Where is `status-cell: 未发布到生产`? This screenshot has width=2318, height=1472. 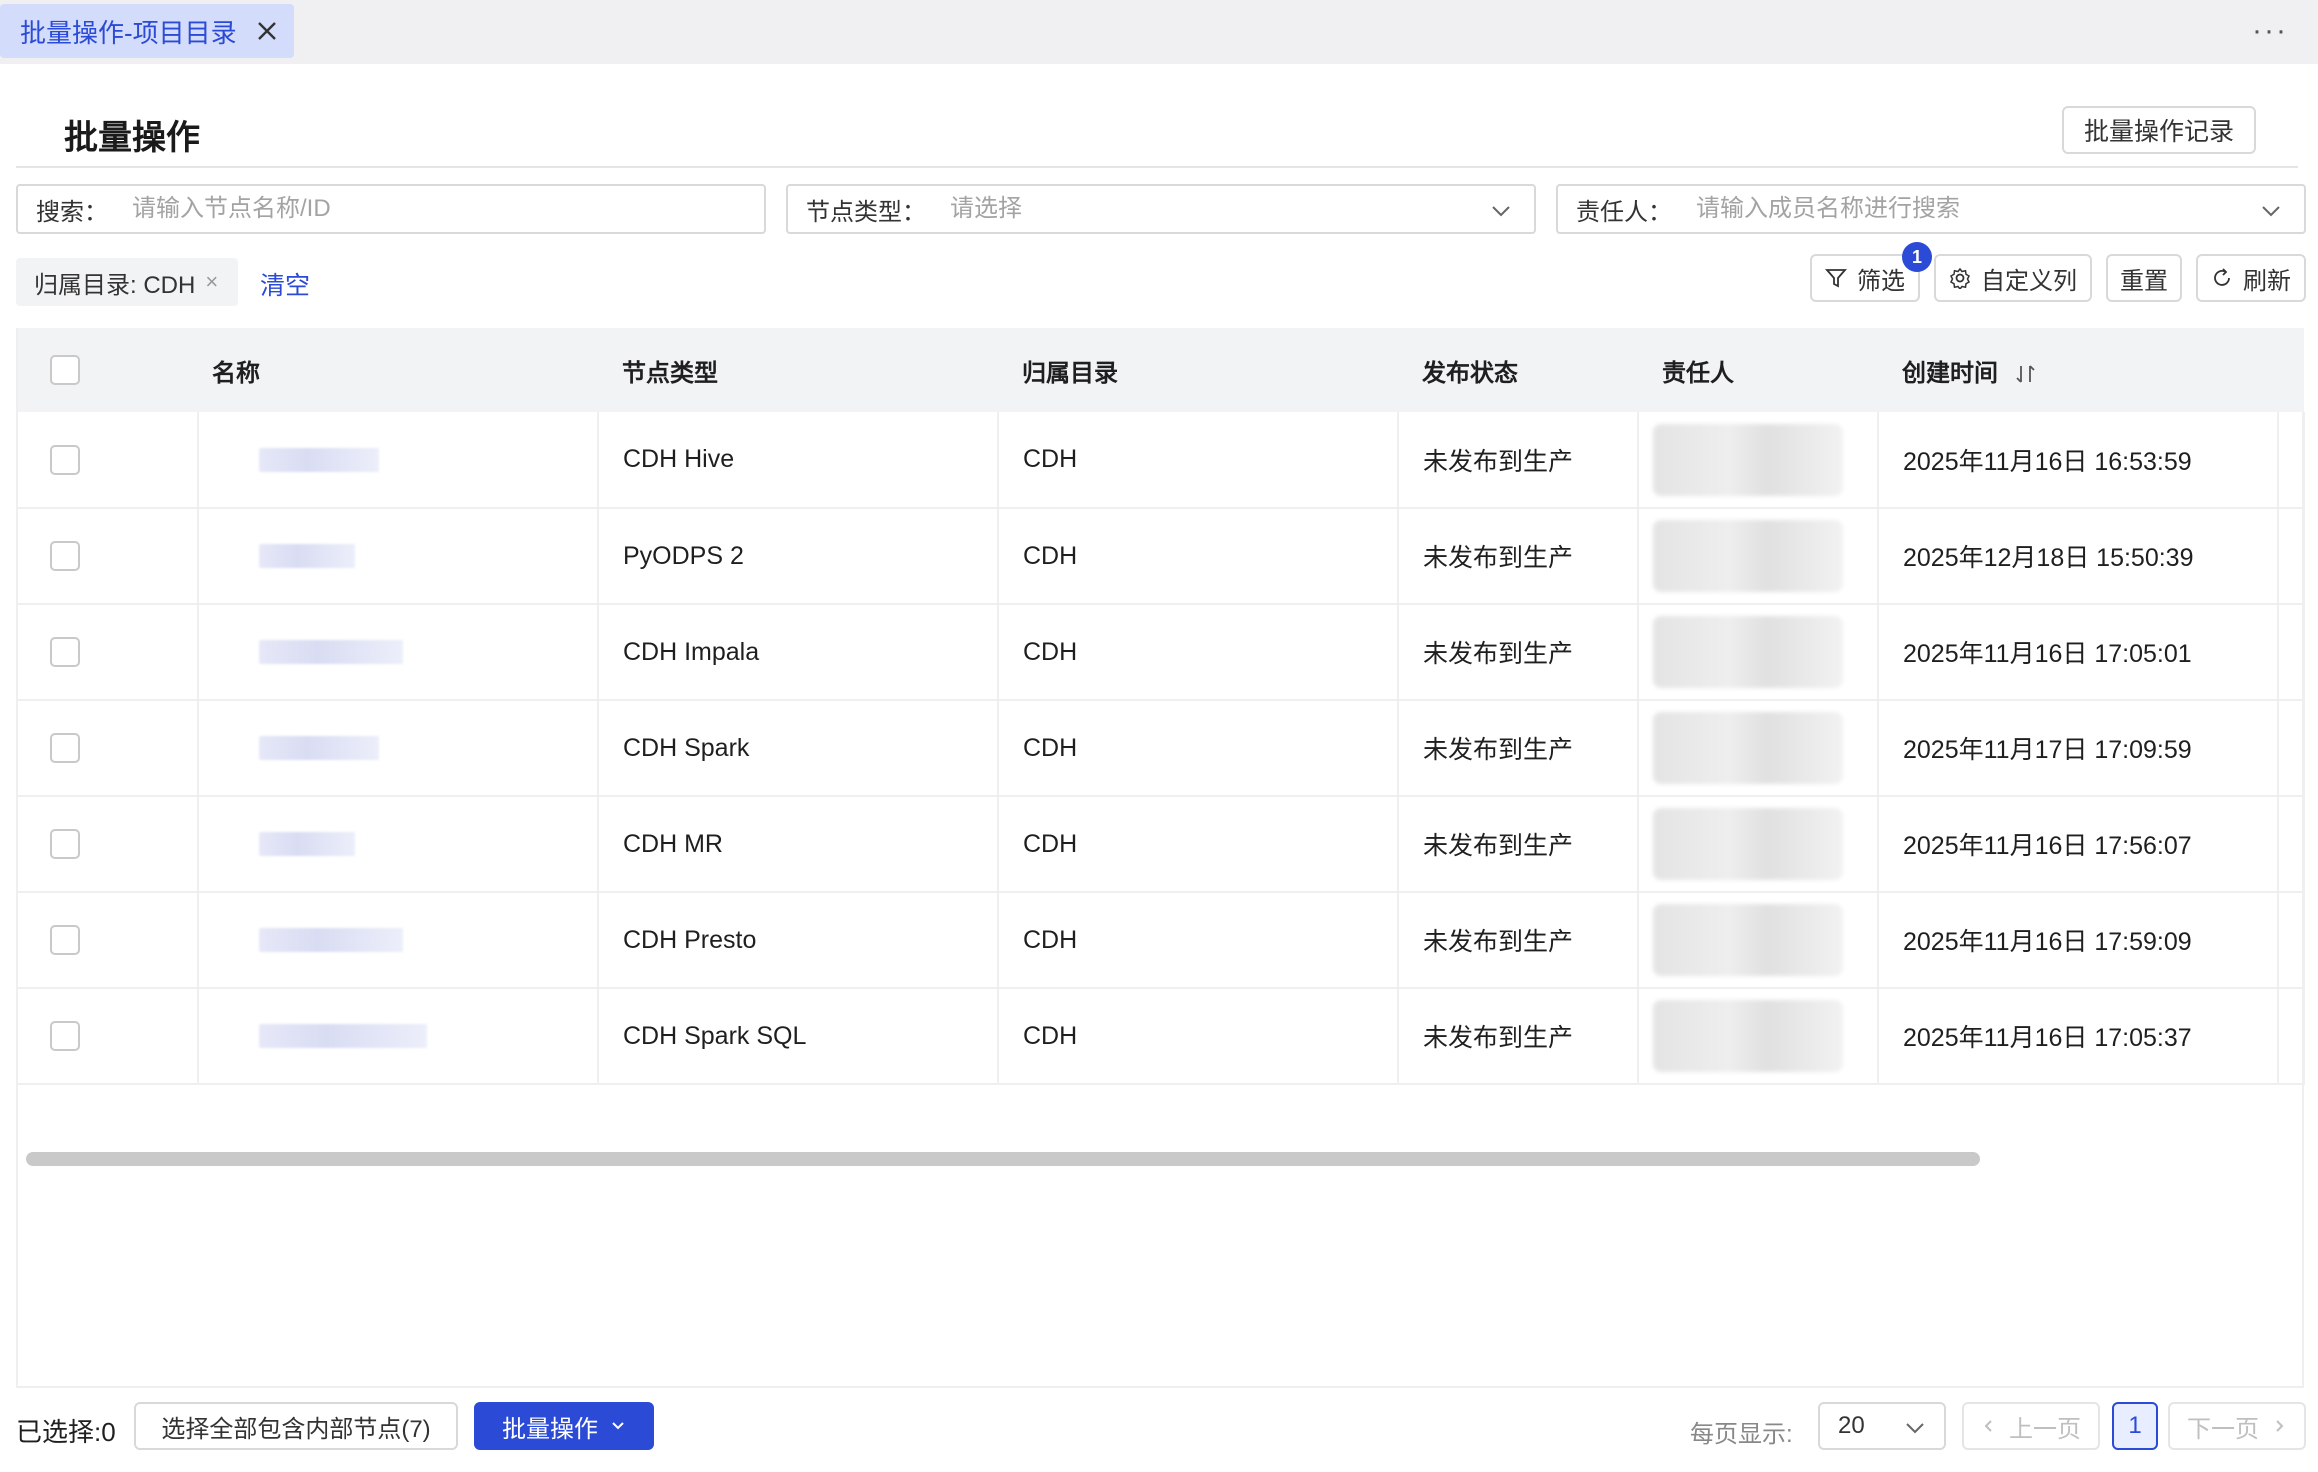 status-cell: 未发布到生产 is located at coordinates (1518, 844).